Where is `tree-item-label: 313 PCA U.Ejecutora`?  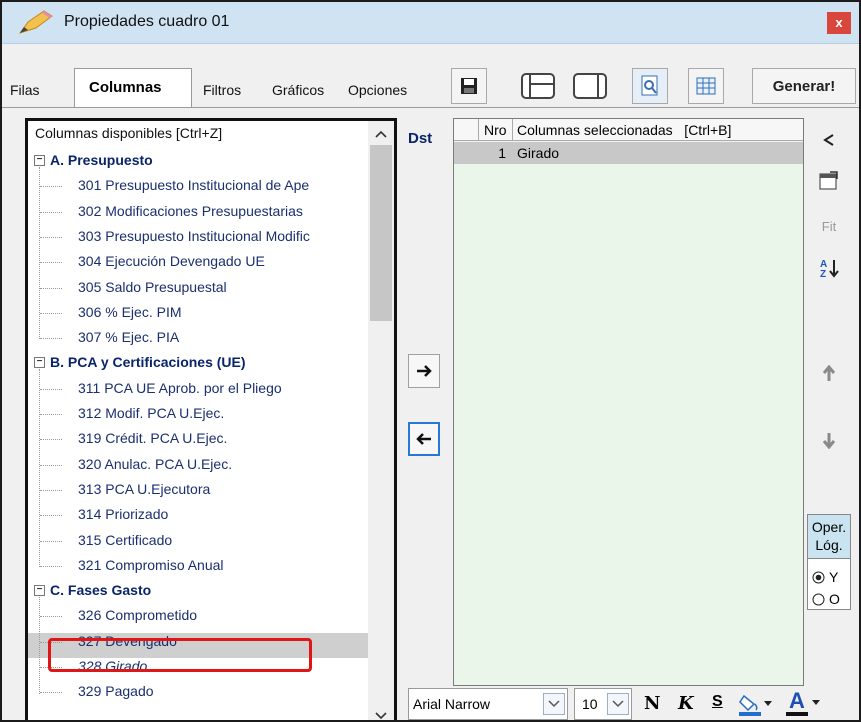 tree-item-label: 313 PCA U.Ejecutora is located at coordinates (144, 488).